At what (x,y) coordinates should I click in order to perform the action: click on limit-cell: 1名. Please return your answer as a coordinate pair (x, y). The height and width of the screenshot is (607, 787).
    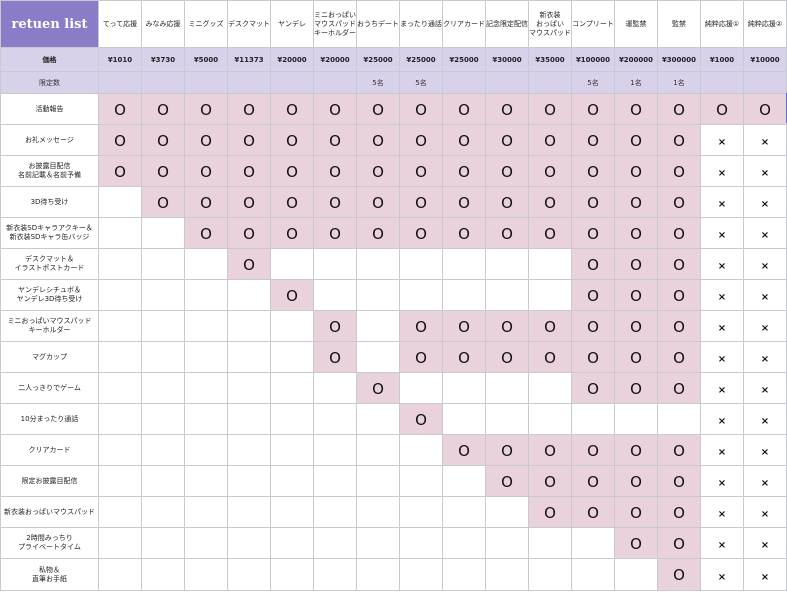
    Looking at the image, I should click on (679, 82).